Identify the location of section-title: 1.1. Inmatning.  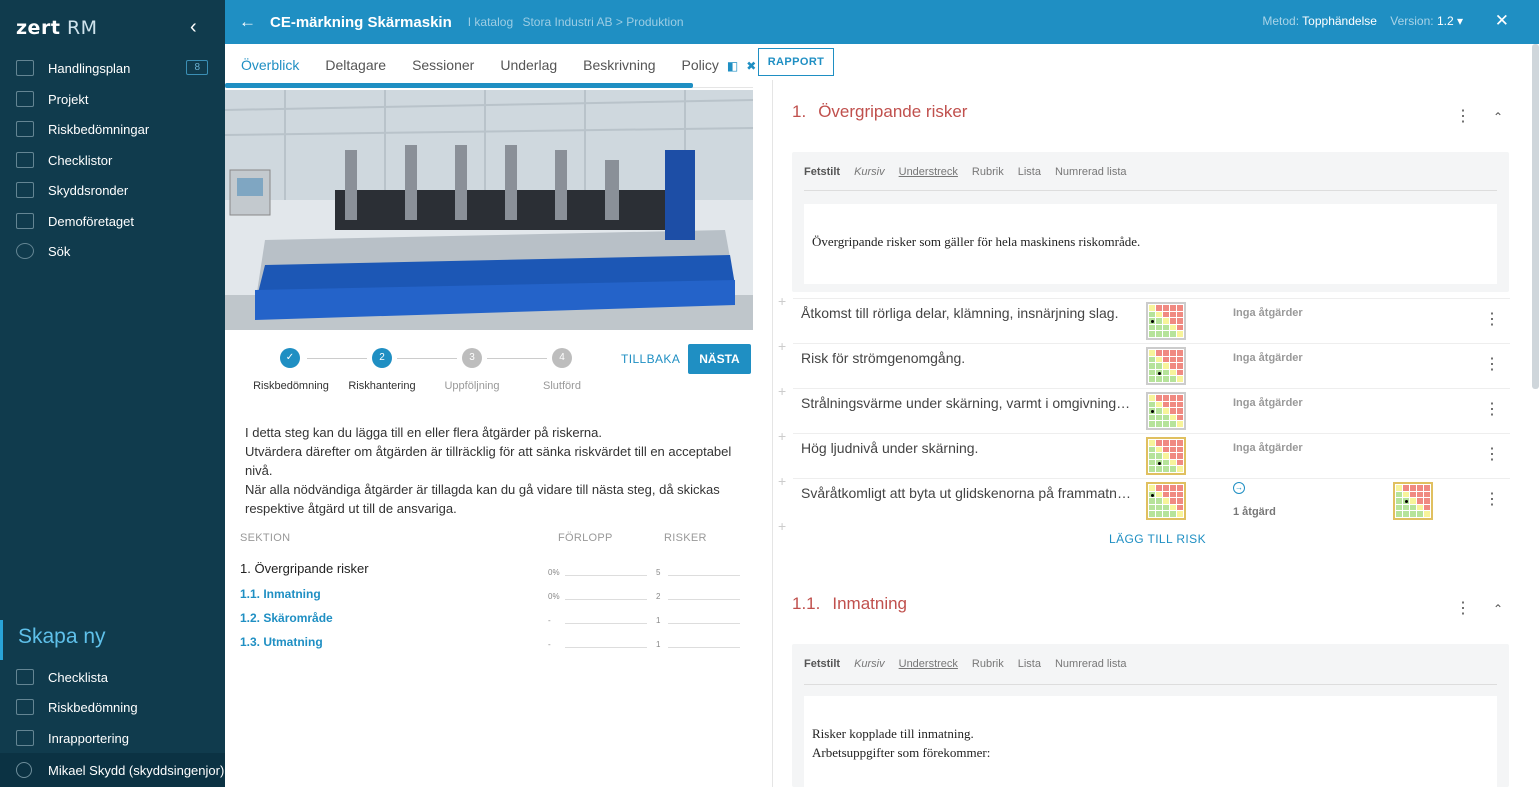
(850, 603).